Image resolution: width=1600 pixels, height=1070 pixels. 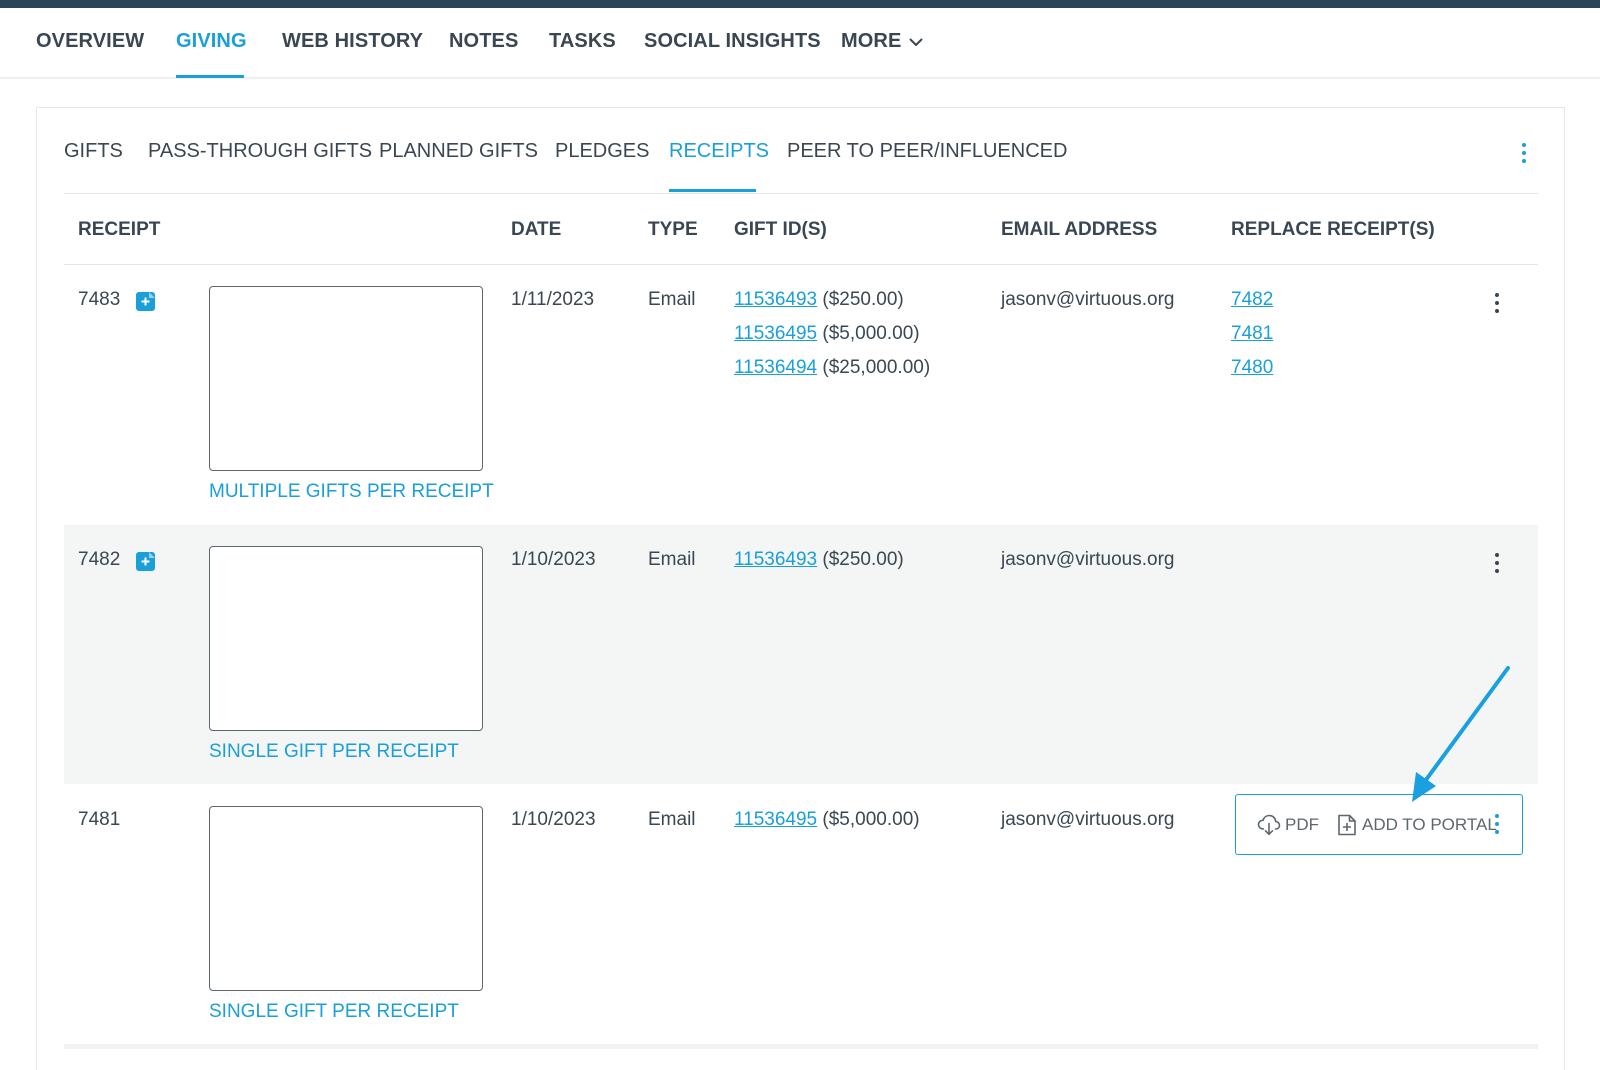 I want to click on header-receipt: RECEIPT, so click(x=119, y=229).